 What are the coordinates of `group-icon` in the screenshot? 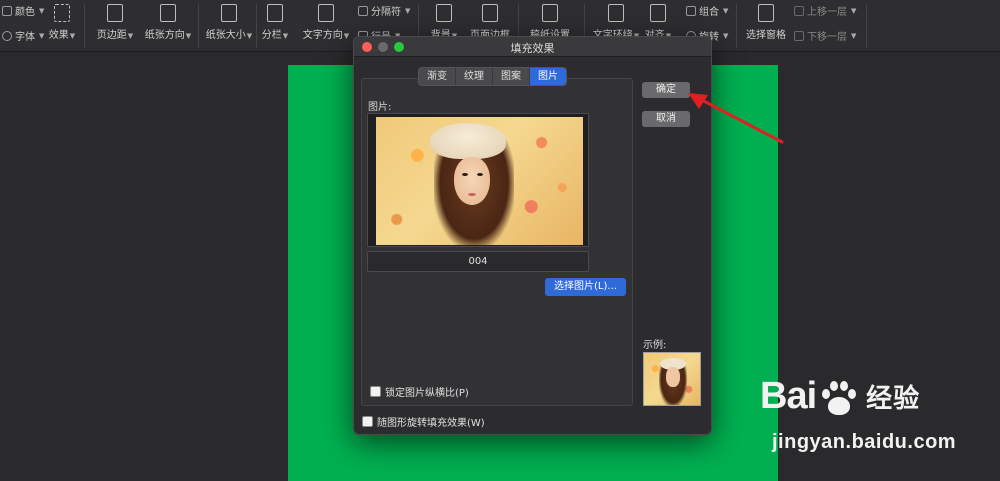 It's located at (691, 10).